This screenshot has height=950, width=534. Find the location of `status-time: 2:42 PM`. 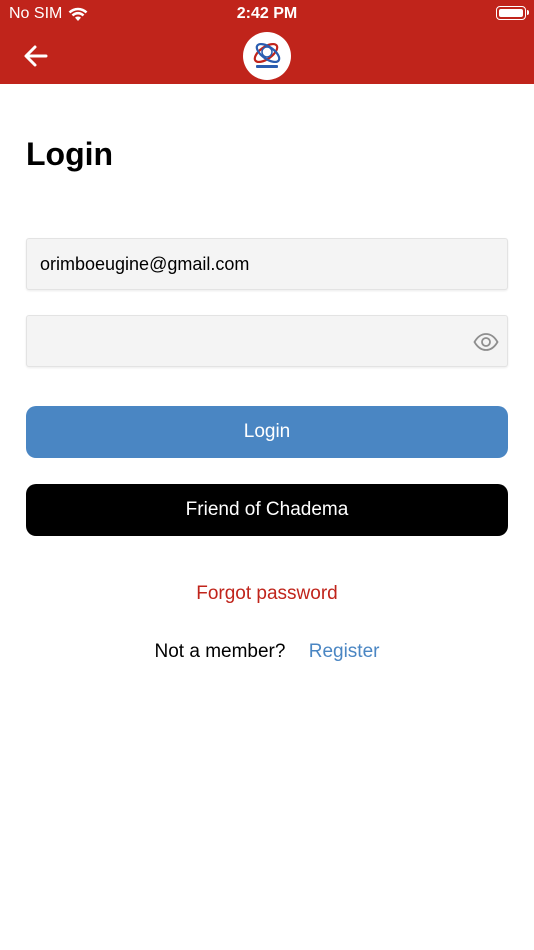

status-time: 2:42 PM is located at coordinates (267, 13).